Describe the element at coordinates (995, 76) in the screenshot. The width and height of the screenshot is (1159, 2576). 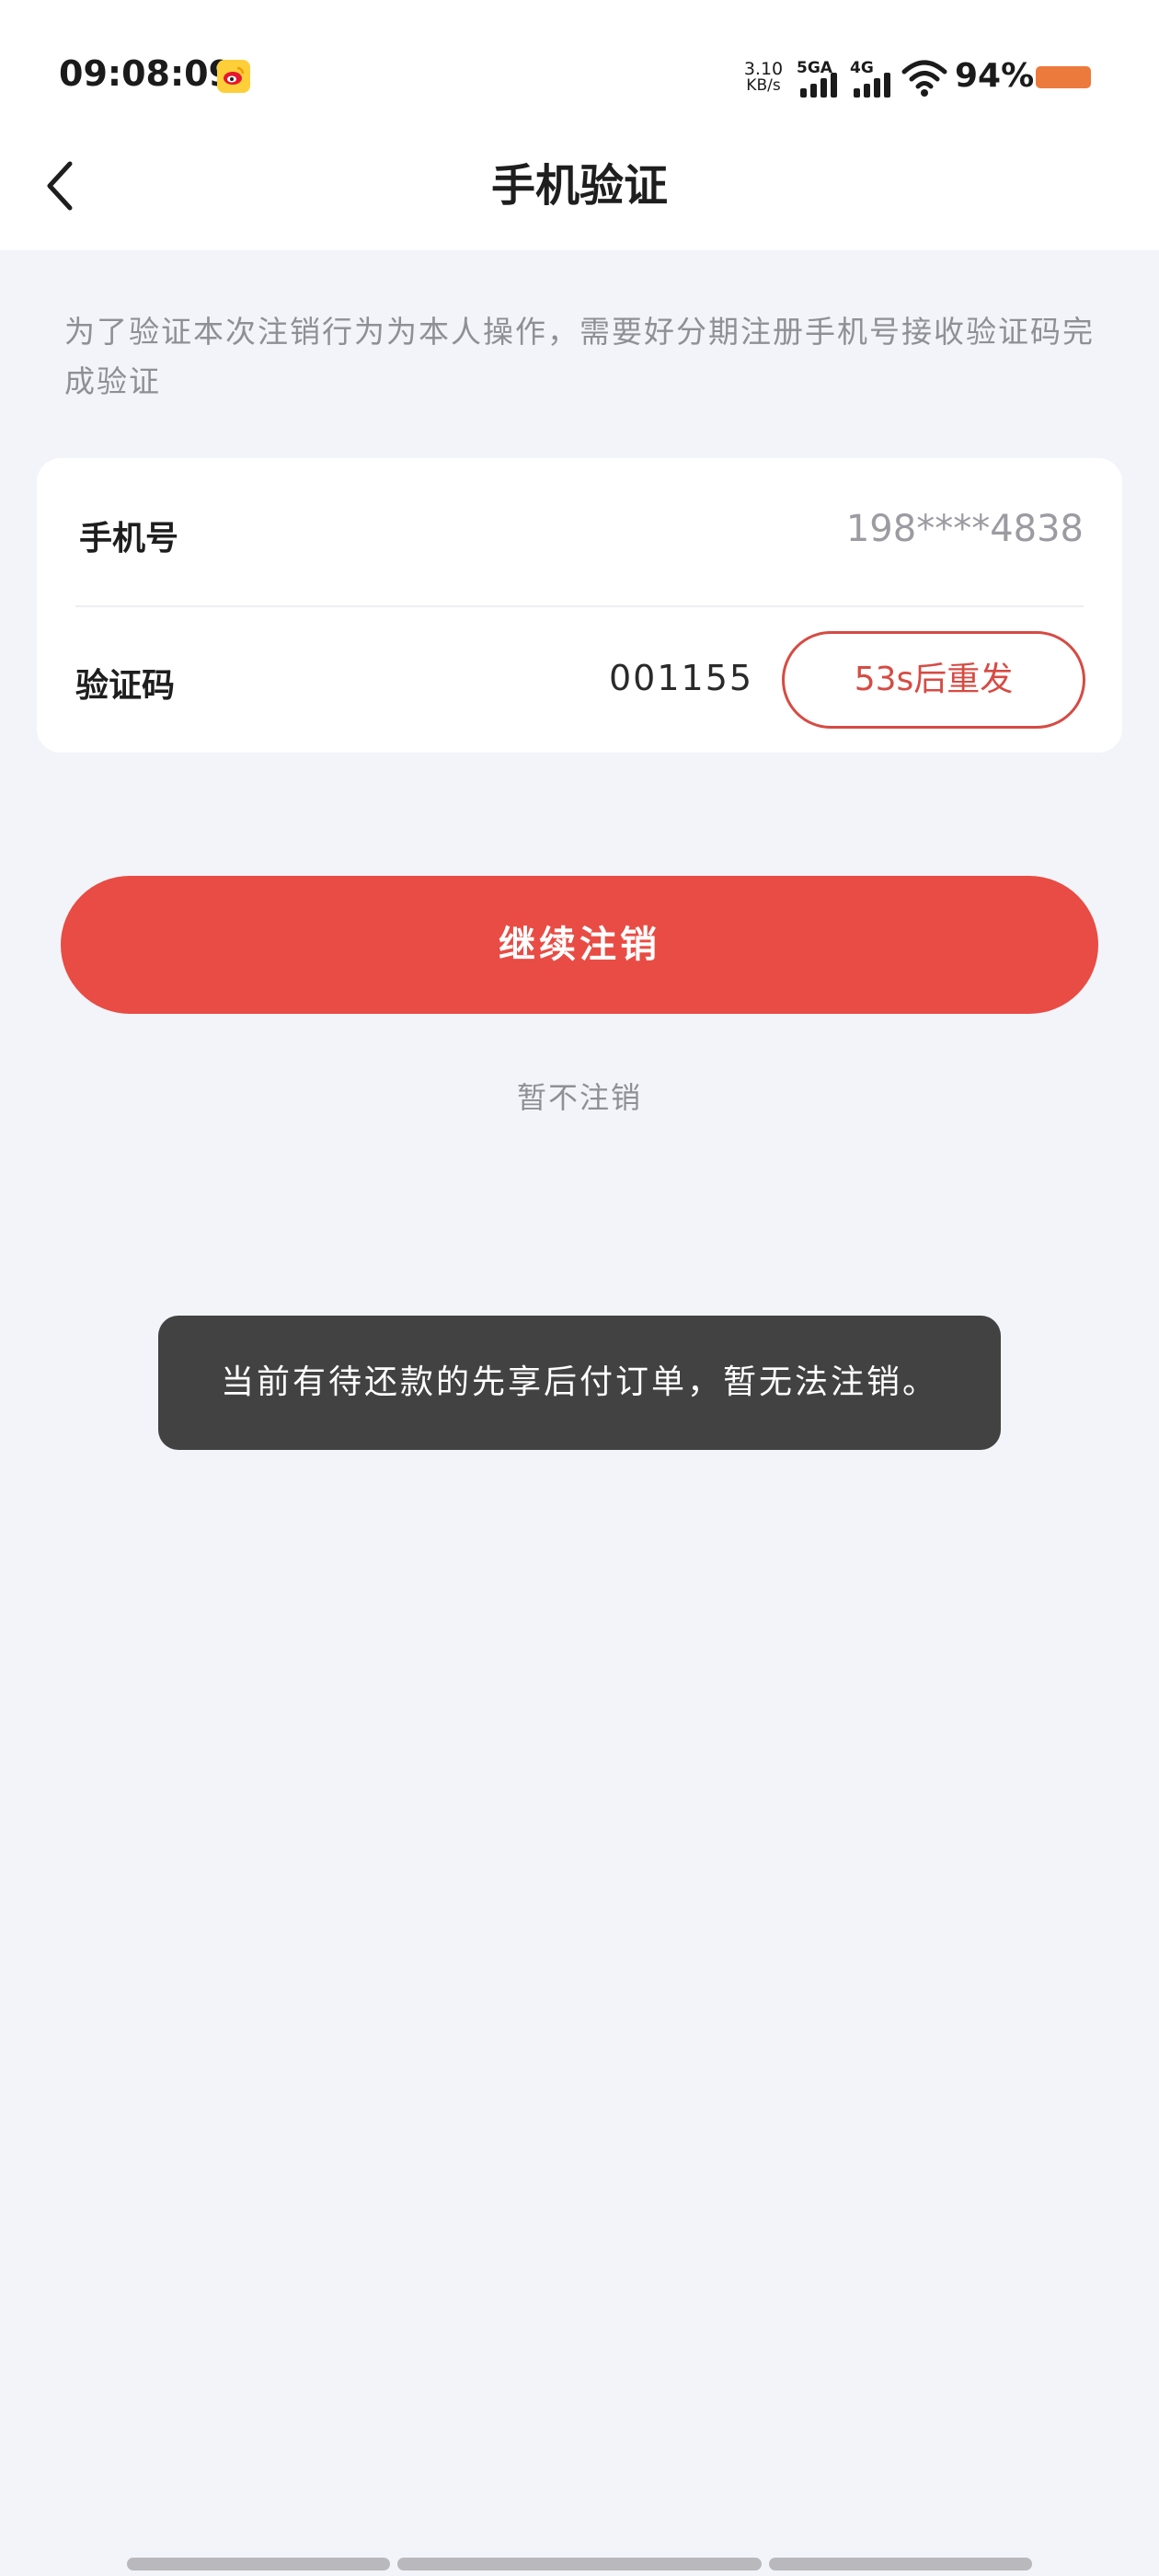
I see `battery-percent: 94%` at that location.